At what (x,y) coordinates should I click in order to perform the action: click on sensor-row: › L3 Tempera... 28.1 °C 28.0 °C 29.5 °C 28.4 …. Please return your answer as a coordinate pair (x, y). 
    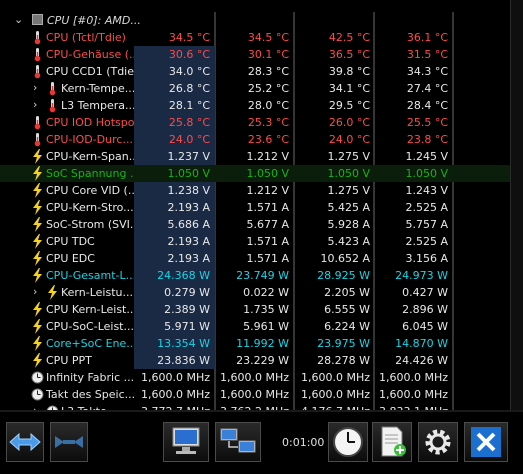
    Looking at the image, I should click on (255, 105).